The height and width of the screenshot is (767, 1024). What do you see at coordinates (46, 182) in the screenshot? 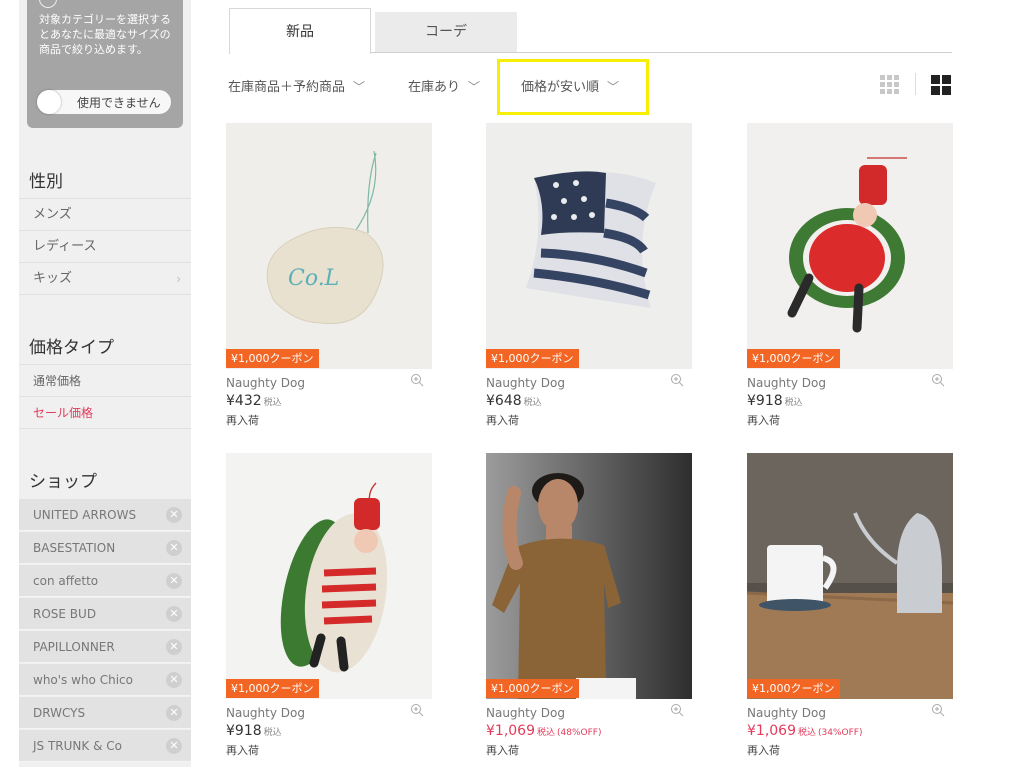
I see `gender-title: 性別` at bounding box center [46, 182].